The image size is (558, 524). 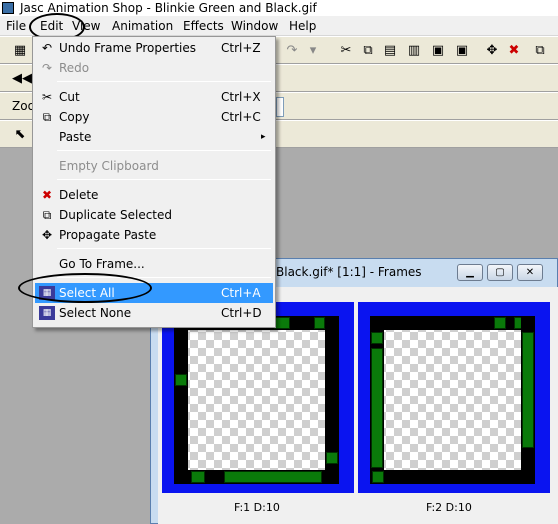 I want to click on paste-new-icon: ▥, so click(x=414, y=51).